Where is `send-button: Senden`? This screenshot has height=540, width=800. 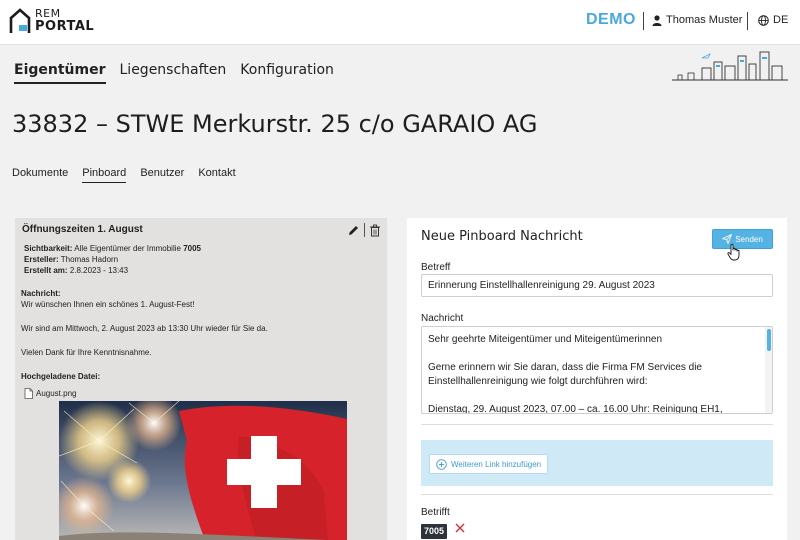
send-button: Senden is located at coordinates (742, 239).